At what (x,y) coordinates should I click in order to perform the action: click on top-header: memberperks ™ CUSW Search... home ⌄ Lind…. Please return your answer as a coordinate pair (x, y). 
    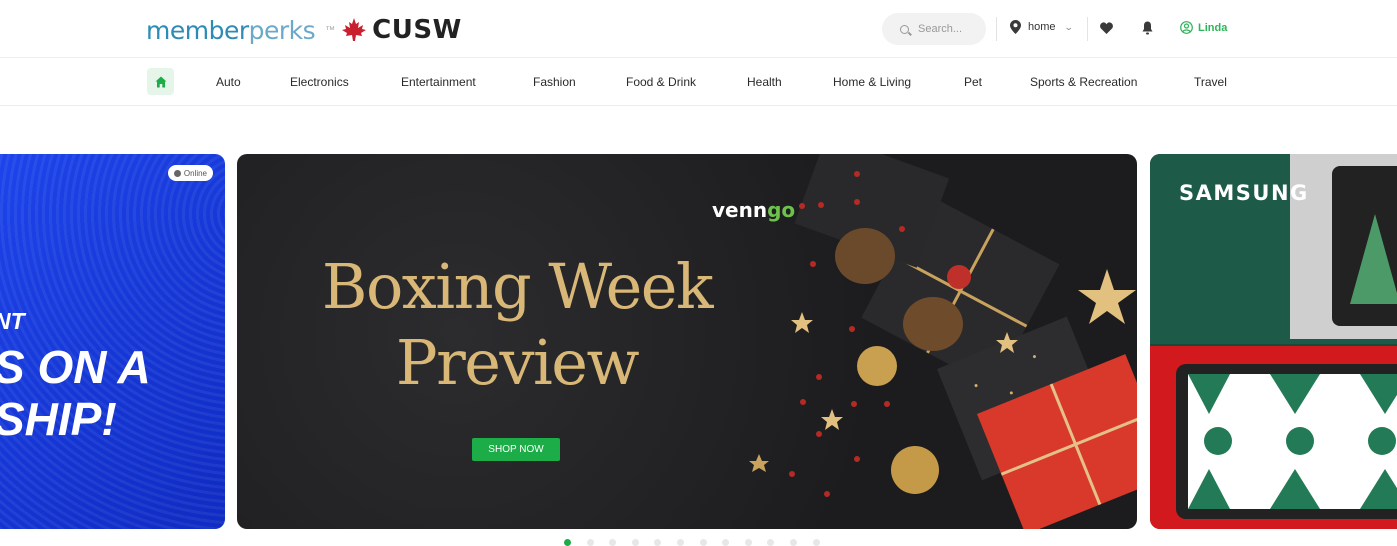
    Looking at the image, I should click on (698, 29).